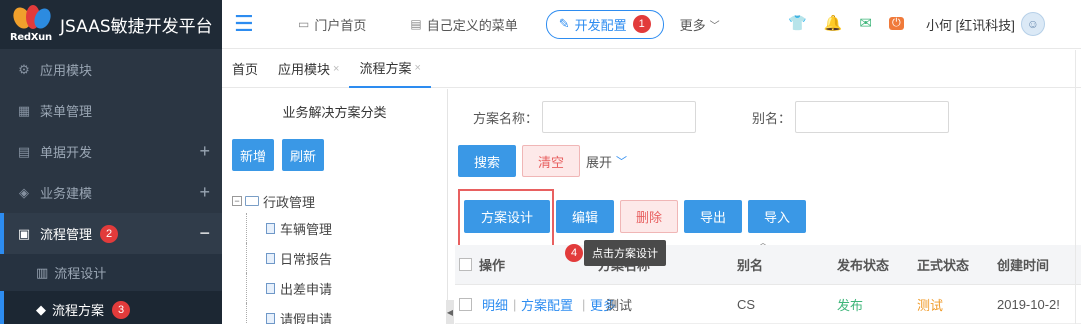  What do you see at coordinates (303, 155) in the screenshot?
I see `refresh-button: 刷新` at bounding box center [303, 155].